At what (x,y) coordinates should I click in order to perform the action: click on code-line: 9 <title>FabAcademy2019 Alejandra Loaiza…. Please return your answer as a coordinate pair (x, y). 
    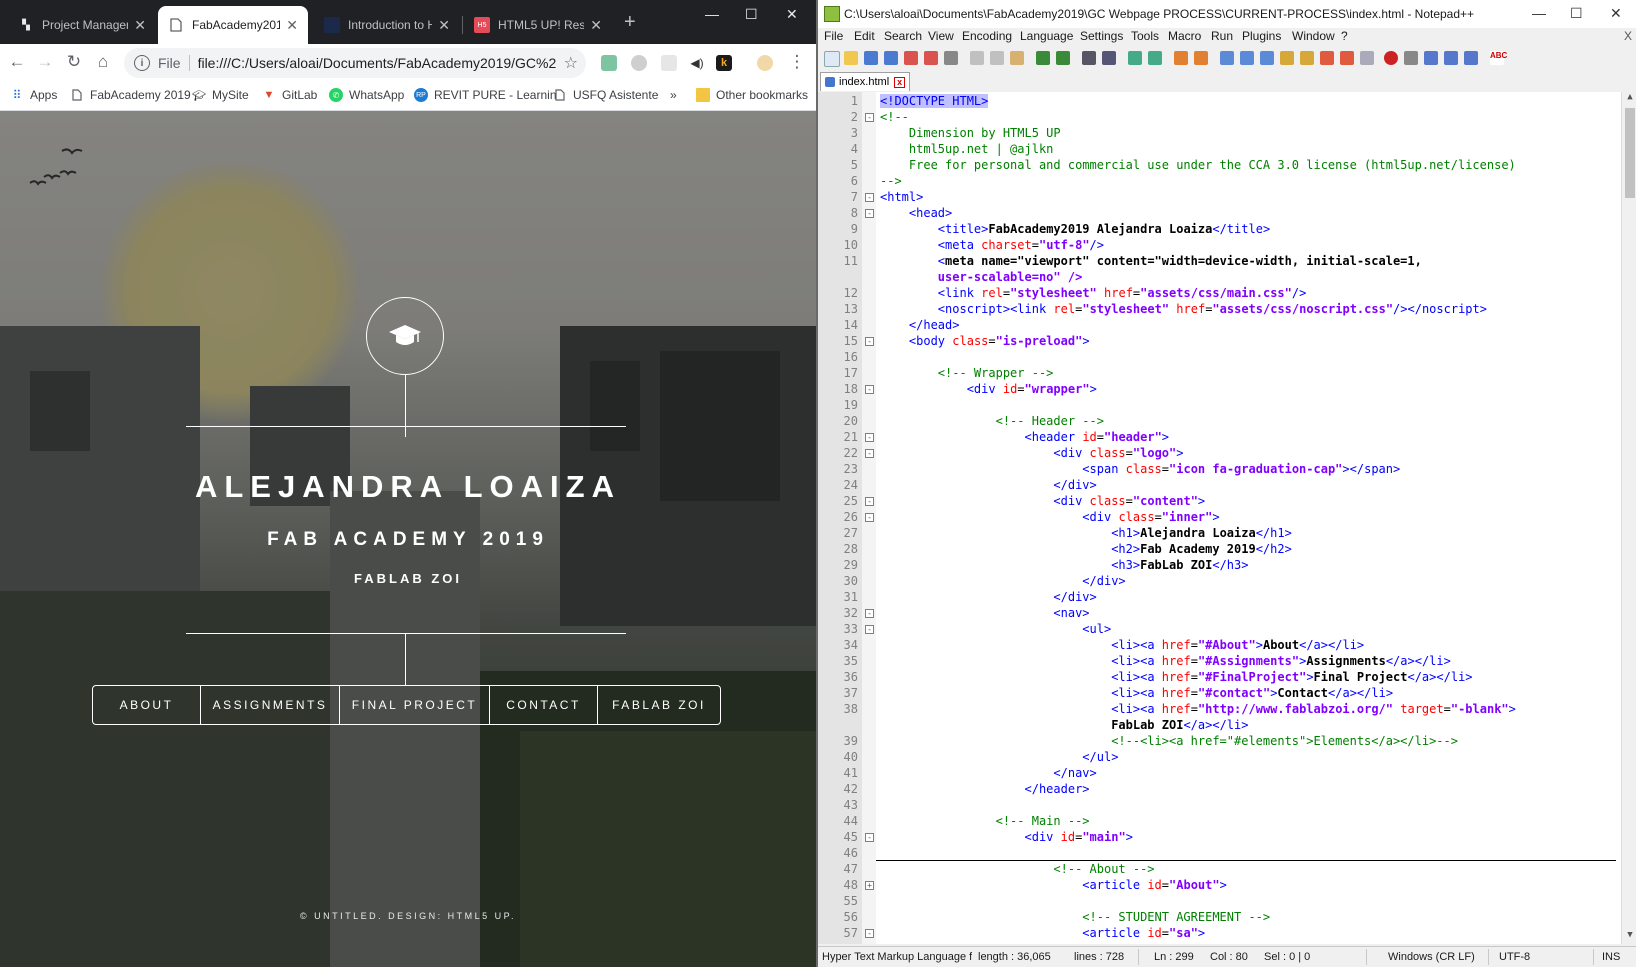
    Looking at the image, I should click on (1218, 229).